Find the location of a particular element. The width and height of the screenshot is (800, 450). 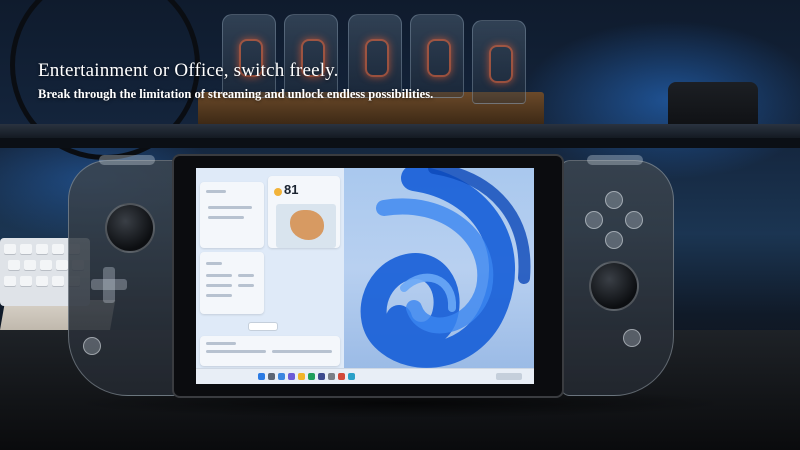

sun-icon is located at coordinates (278, 192).